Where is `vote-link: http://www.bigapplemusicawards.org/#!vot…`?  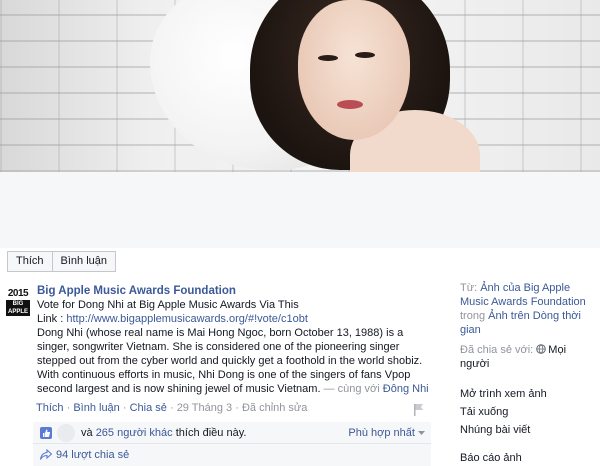
vote-link: http://www.bigapplemusicawards.org/#!vot… is located at coordinates (187, 319).